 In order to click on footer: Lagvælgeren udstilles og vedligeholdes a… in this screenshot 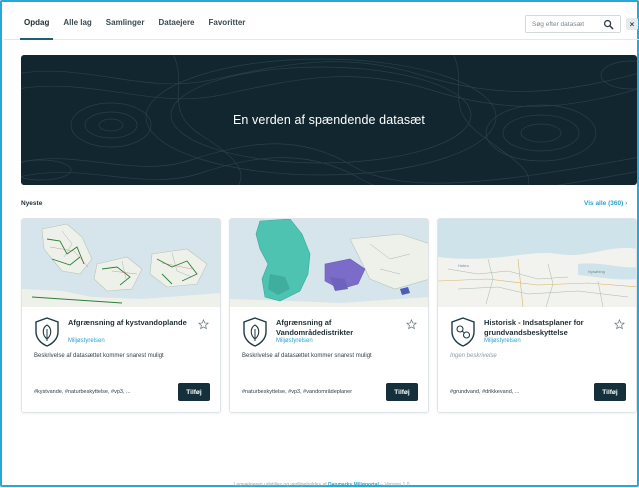, I will do `click(320, 485)`.